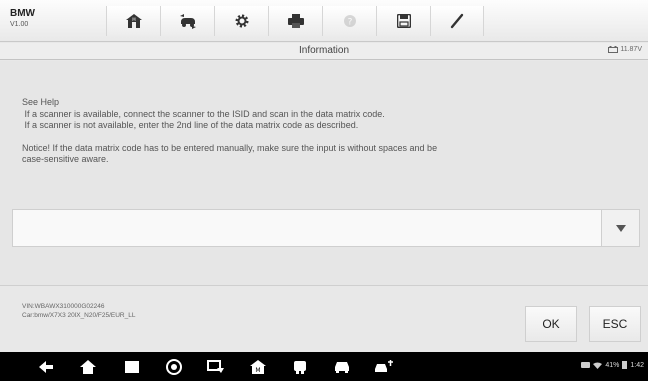 Image resolution: width=648 pixels, height=381 pixels. I want to click on screen-share-button, so click(216, 367).